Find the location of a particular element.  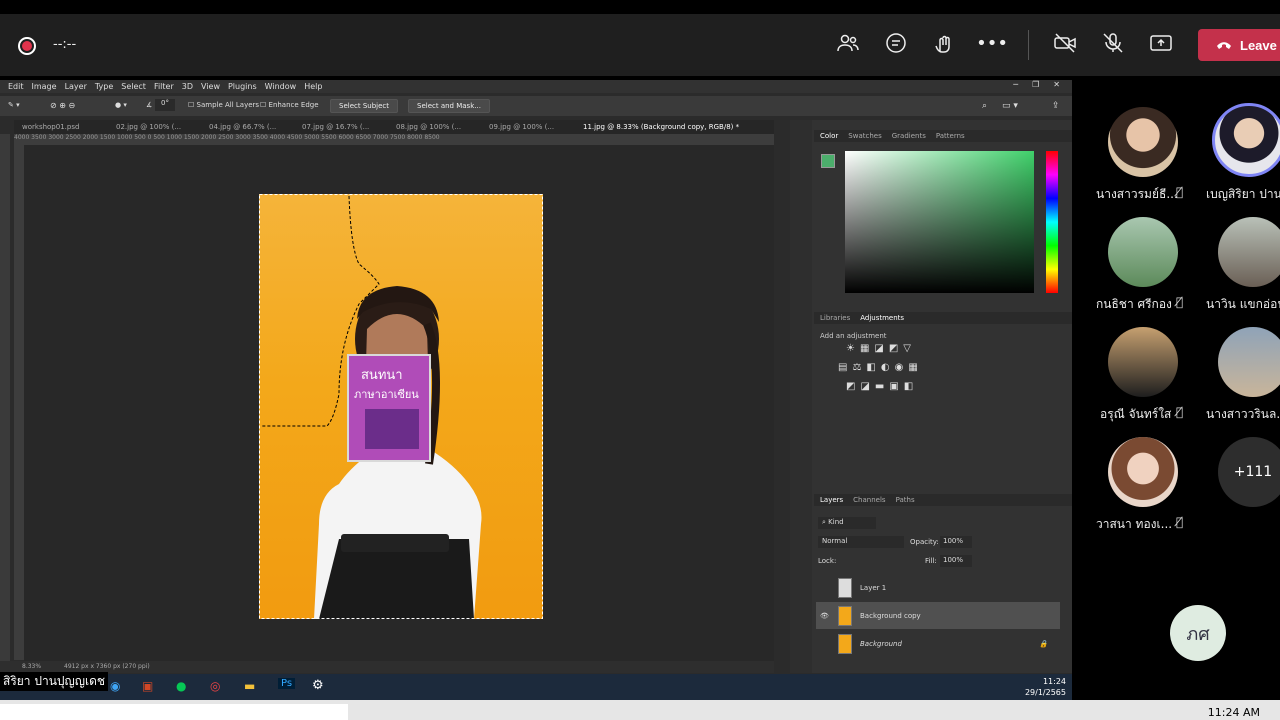

minimize-icon: ─ is located at coordinates (1015, 84).